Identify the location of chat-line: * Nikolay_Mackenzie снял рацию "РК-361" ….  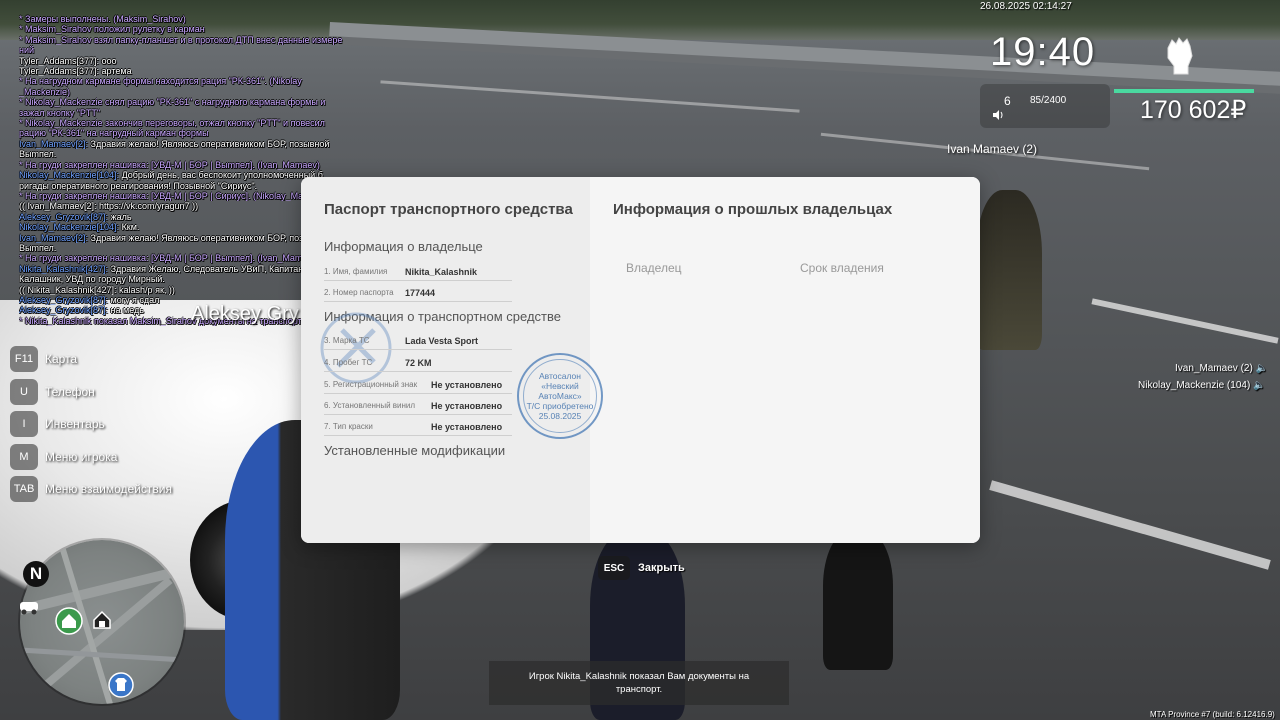
(172, 102).